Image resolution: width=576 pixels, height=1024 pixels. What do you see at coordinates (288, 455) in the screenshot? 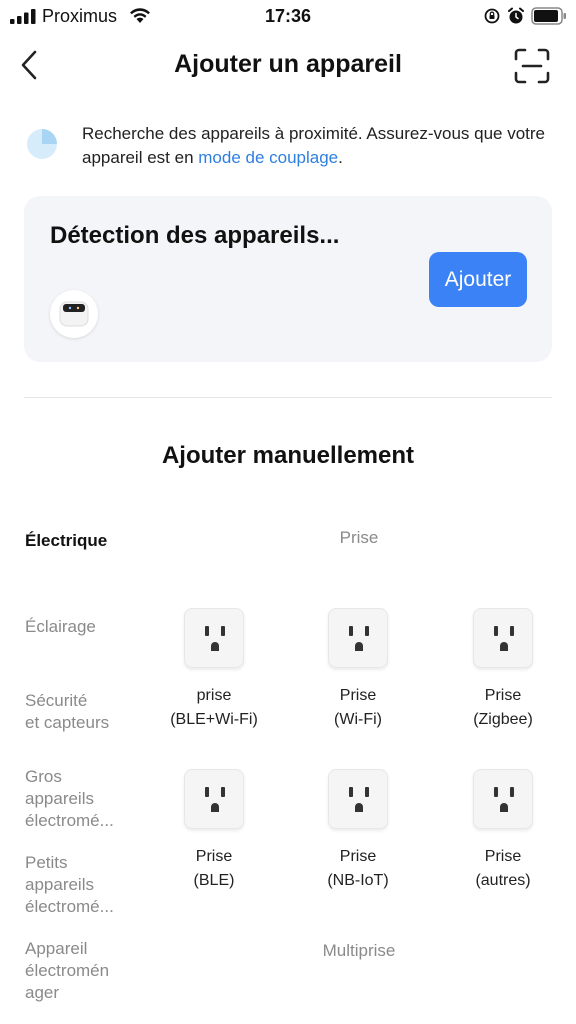
I see `manual-add-title: Ajouter manuellement` at bounding box center [288, 455].